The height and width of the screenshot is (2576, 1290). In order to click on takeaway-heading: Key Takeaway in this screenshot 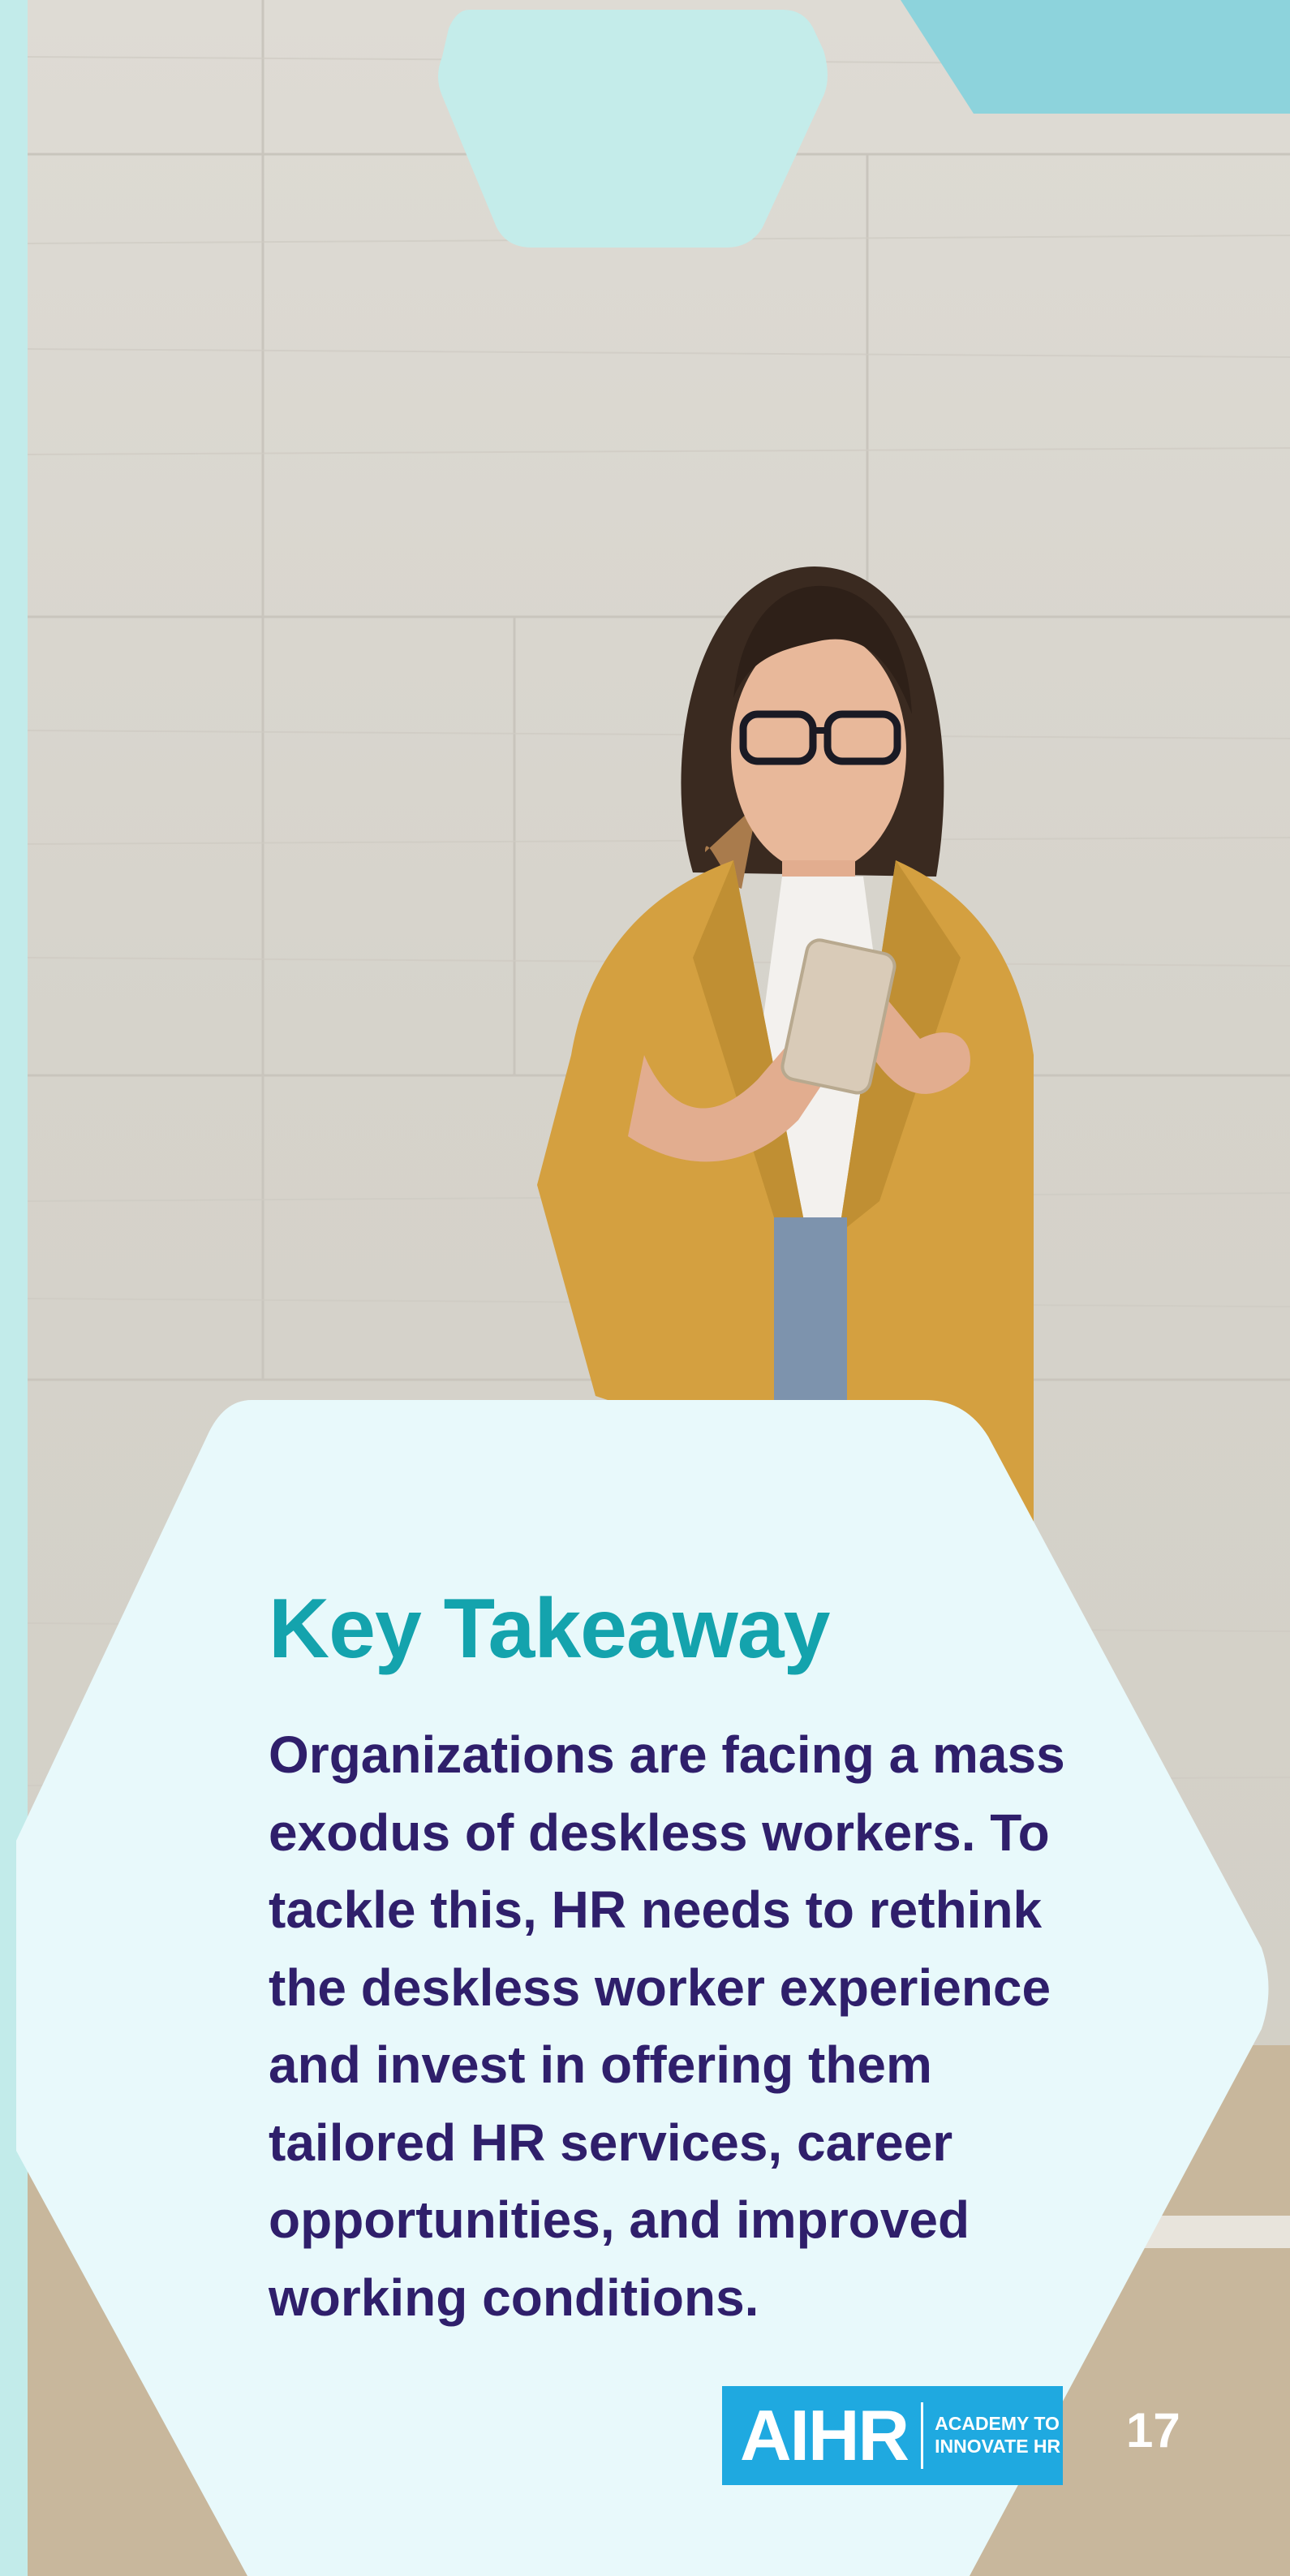, I will do `click(549, 1629)`.